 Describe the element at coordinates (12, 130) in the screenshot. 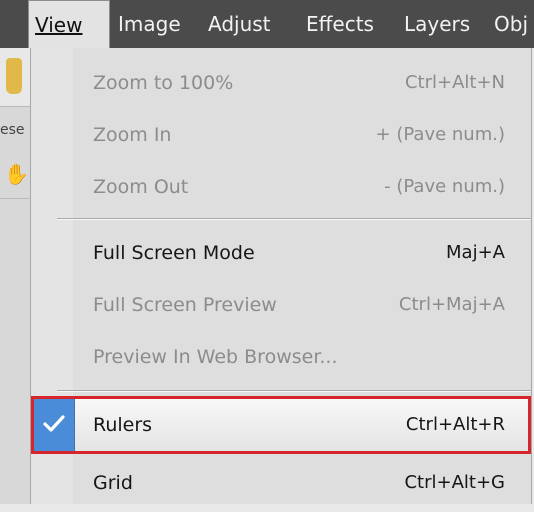

I see `background-partial-label: ese` at that location.